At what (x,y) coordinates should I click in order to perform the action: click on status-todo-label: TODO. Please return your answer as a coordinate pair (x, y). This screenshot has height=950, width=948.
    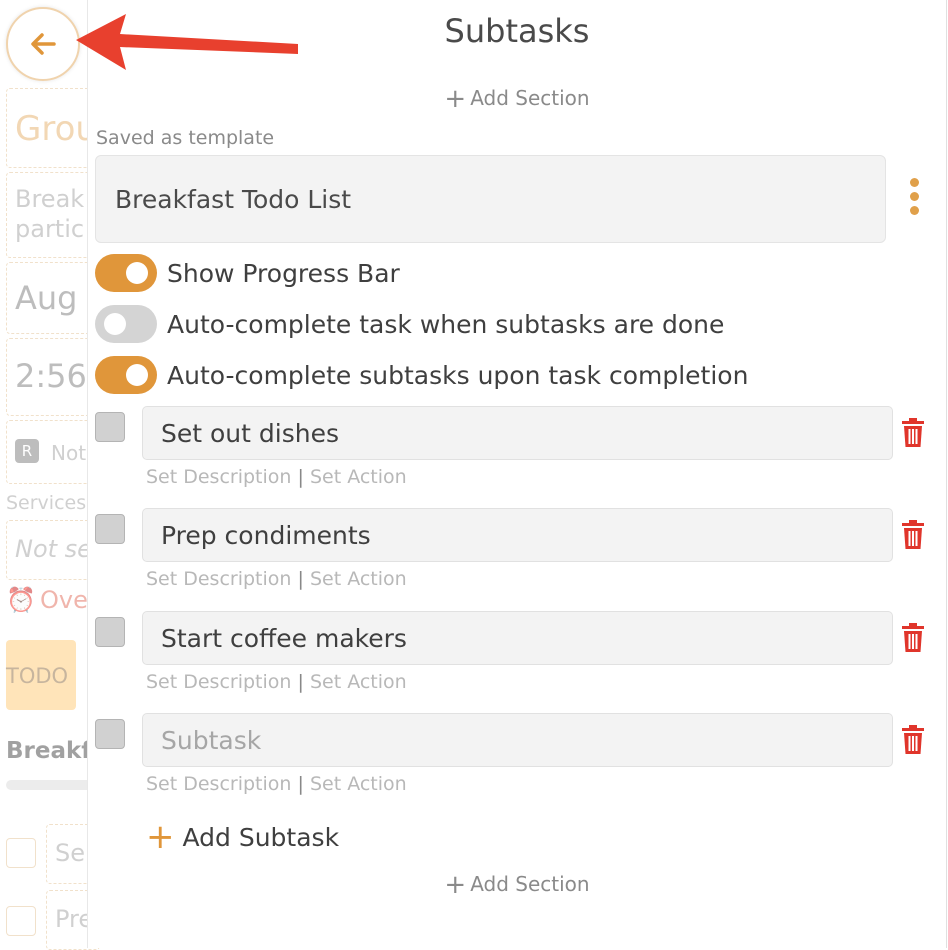
    Looking at the image, I should click on (37, 676).